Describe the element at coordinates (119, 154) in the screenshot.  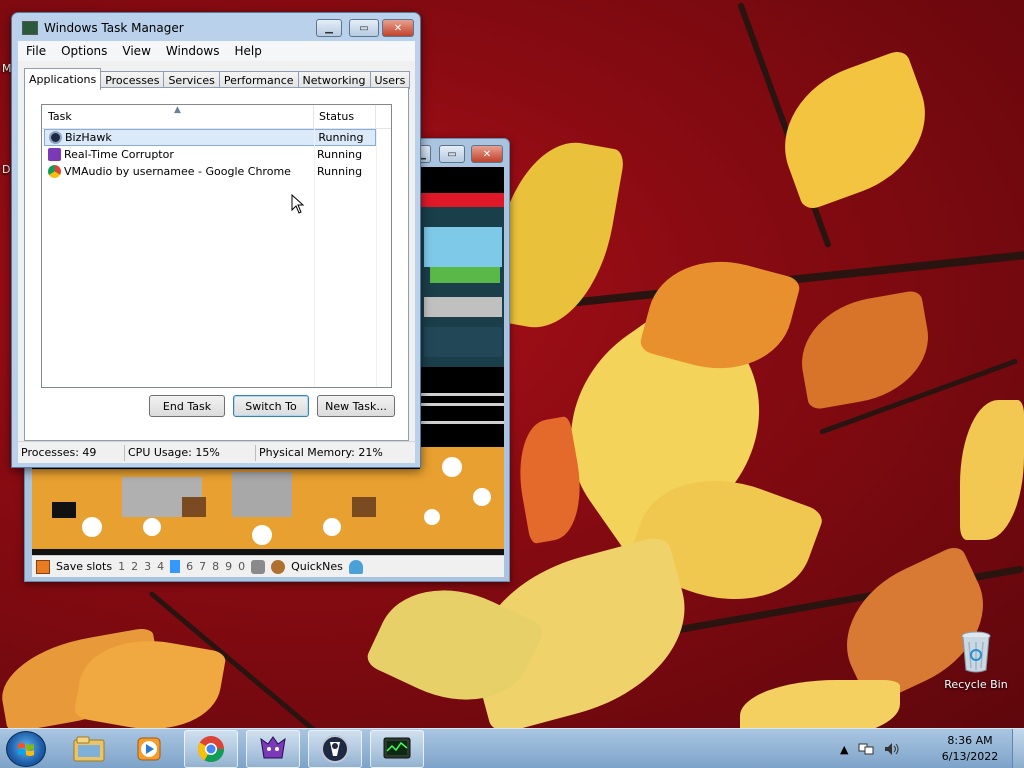
I see `task-name: Real-Time Corruptor` at that location.